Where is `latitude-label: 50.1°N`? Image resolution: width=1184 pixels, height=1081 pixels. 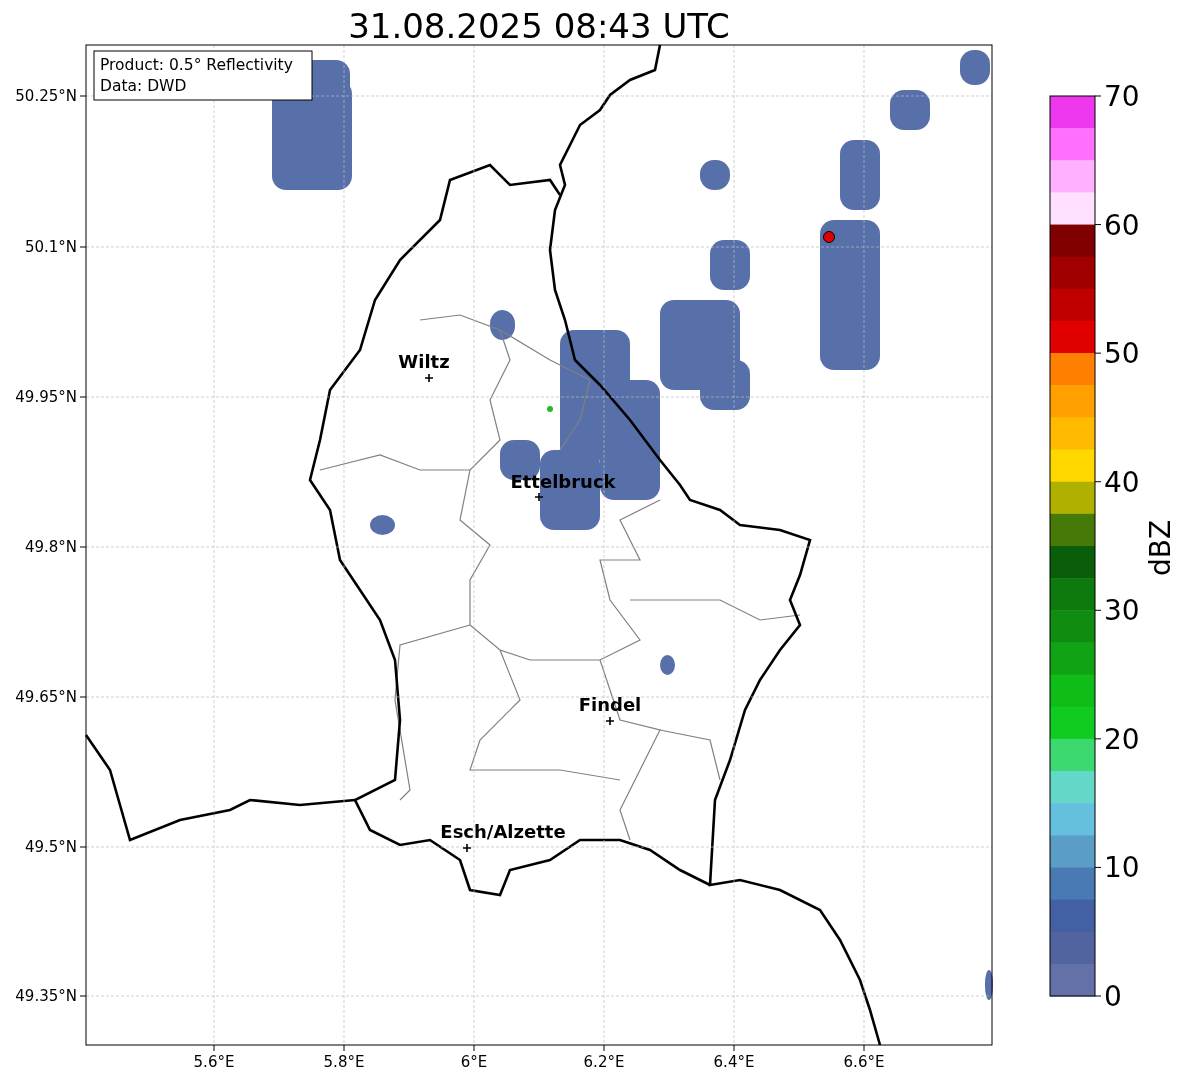
latitude-label: 50.1°N is located at coordinates (50, 247).